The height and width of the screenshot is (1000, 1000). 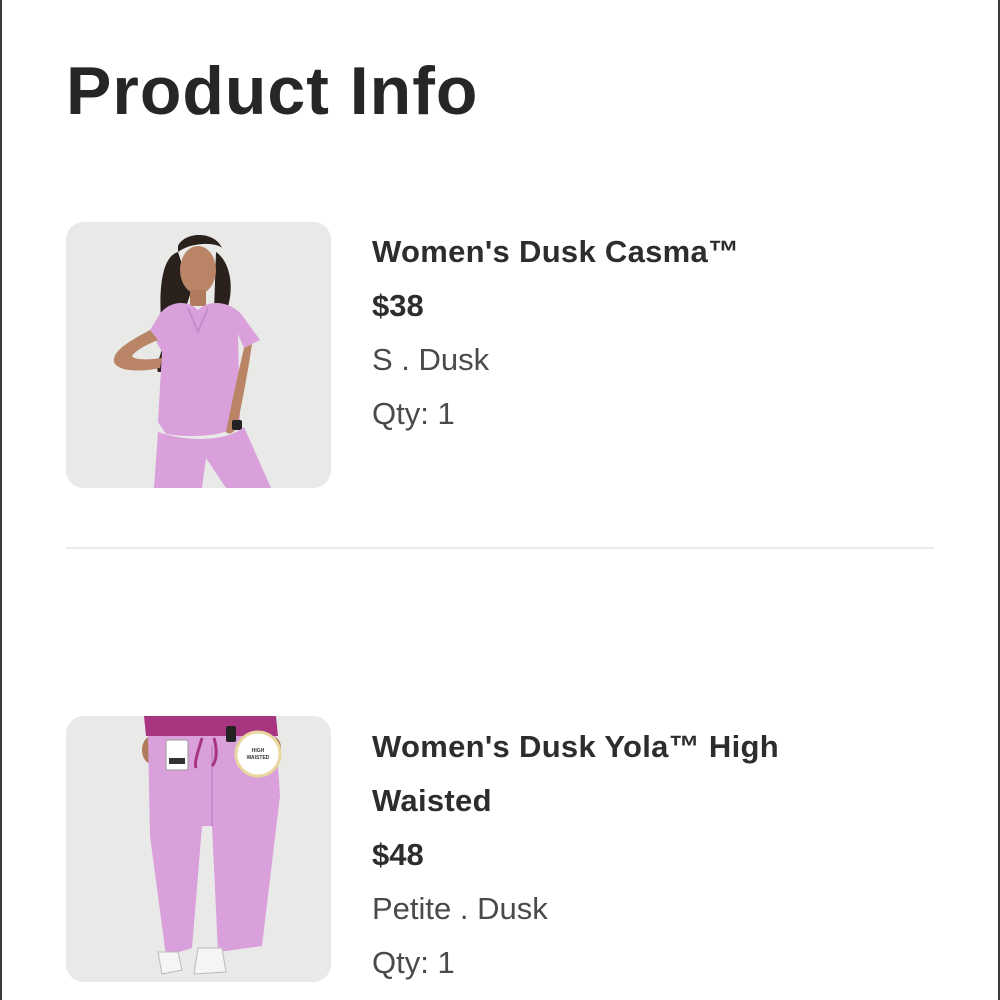 I want to click on product-info-1: Women's Dusk Casma™ $38 S . Dusk Qty: 1, so click(x=652, y=333).